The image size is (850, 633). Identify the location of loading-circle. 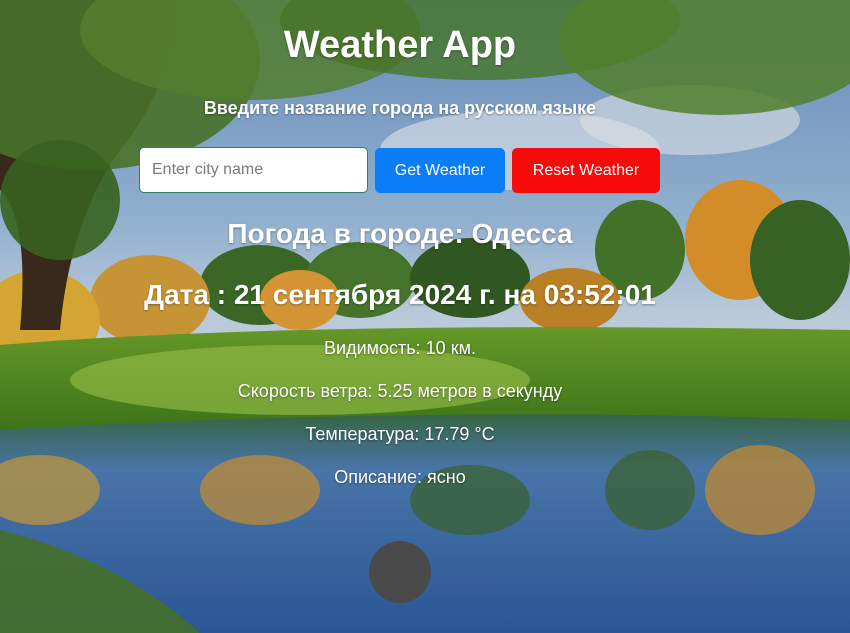
(400, 572).